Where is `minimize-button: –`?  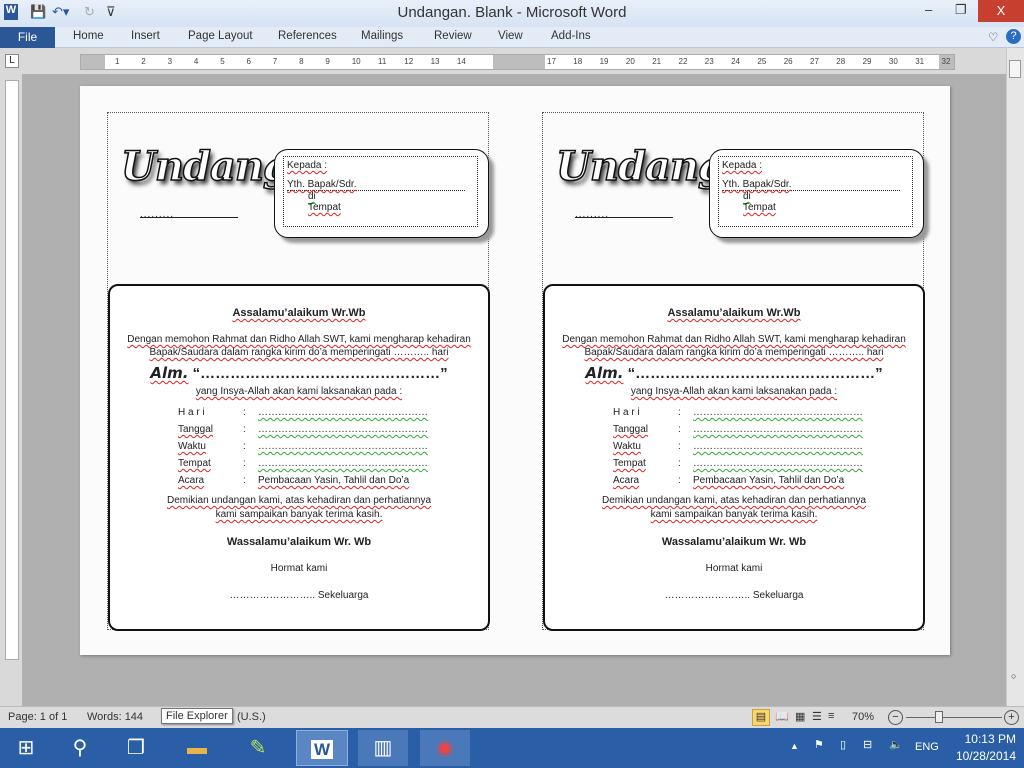 minimize-button: – is located at coordinates (928, 9).